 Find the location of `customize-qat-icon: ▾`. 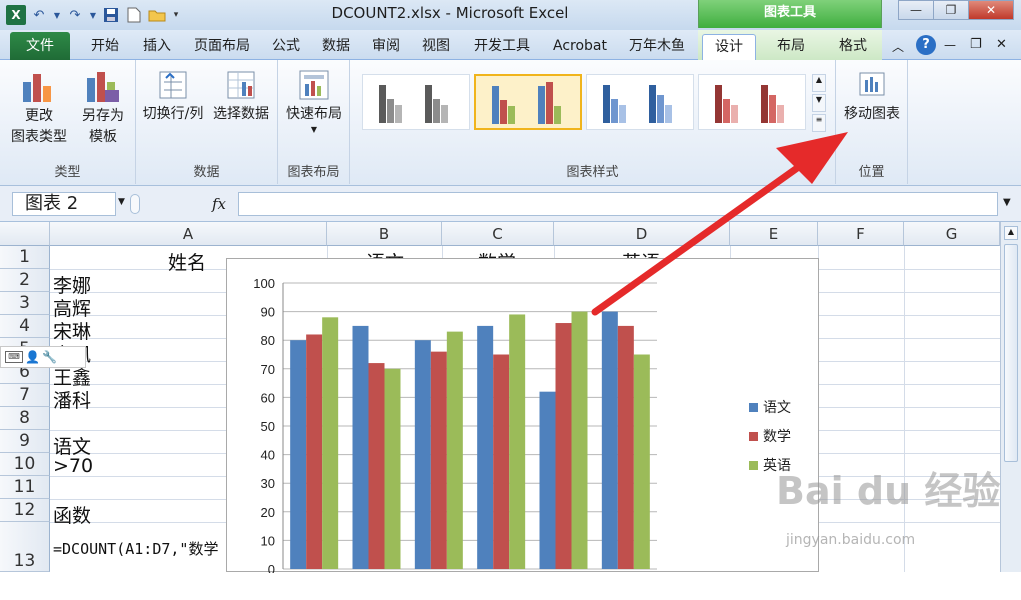

customize-qat-icon: ▾ is located at coordinates (176, 15).